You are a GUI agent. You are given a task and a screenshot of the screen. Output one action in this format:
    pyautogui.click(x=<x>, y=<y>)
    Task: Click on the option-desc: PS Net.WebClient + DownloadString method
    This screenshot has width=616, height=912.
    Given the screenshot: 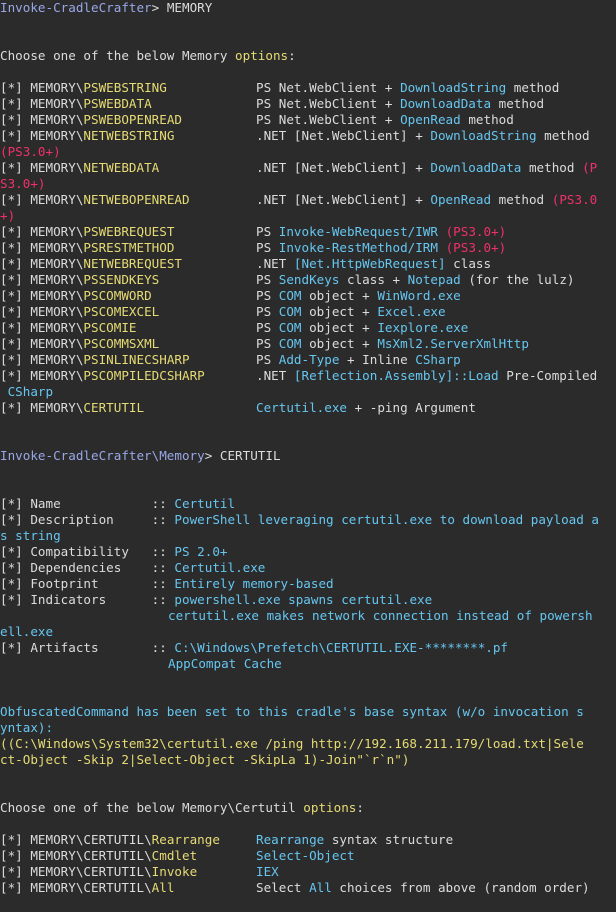 What is the action you would take?
    pyautogui.click(x=408, y=87)
    